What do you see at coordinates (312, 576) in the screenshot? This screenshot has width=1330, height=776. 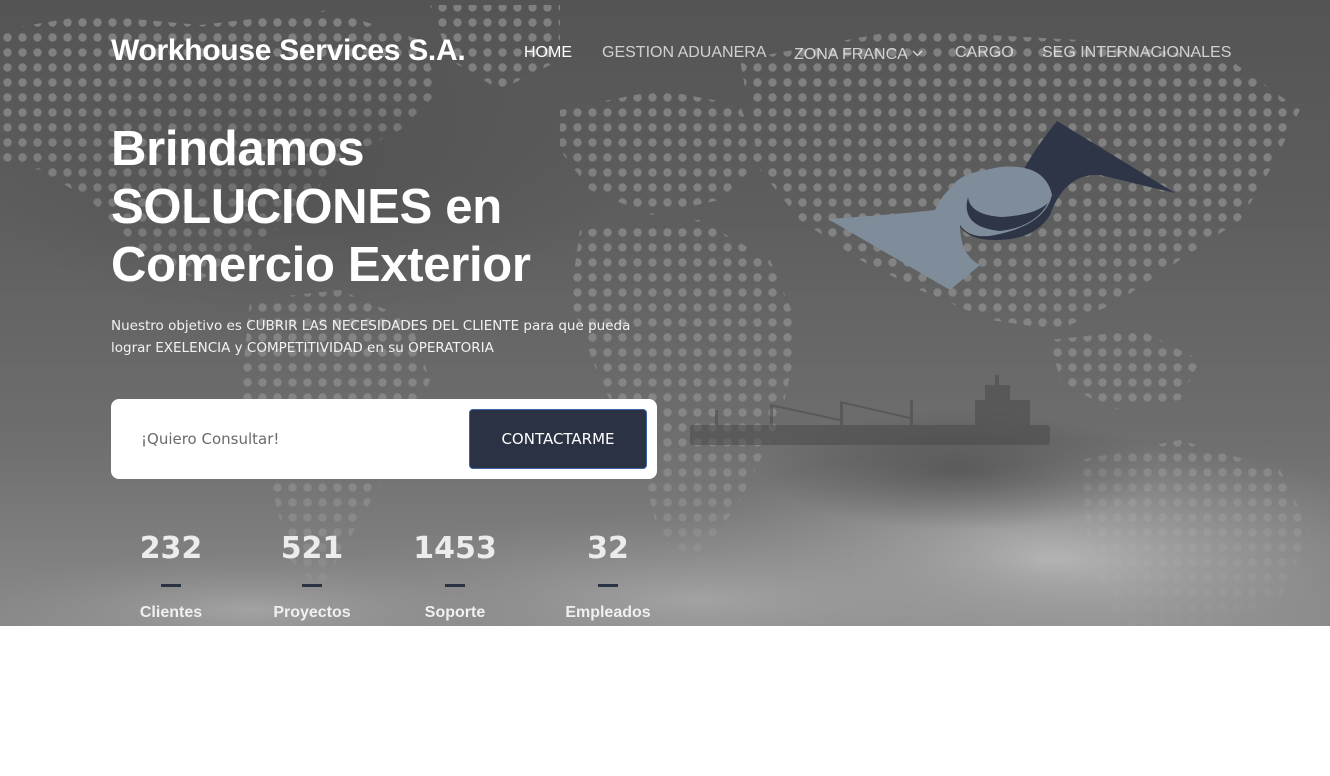 I see `stat-proyectos: 521 Proyectos` at bounding box center [312, 576].